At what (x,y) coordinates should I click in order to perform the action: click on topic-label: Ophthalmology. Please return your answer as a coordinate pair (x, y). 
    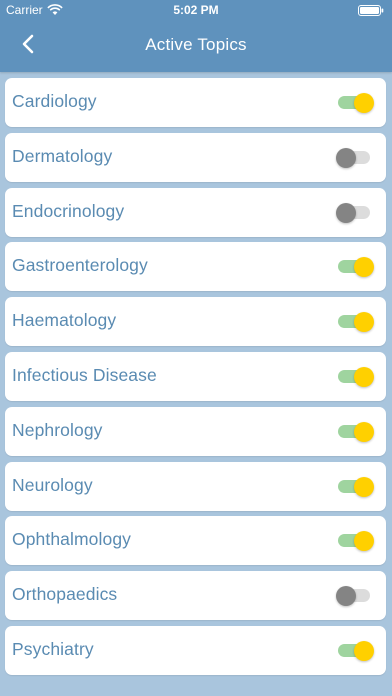
    Looking at the image, I should click on (72, 539).